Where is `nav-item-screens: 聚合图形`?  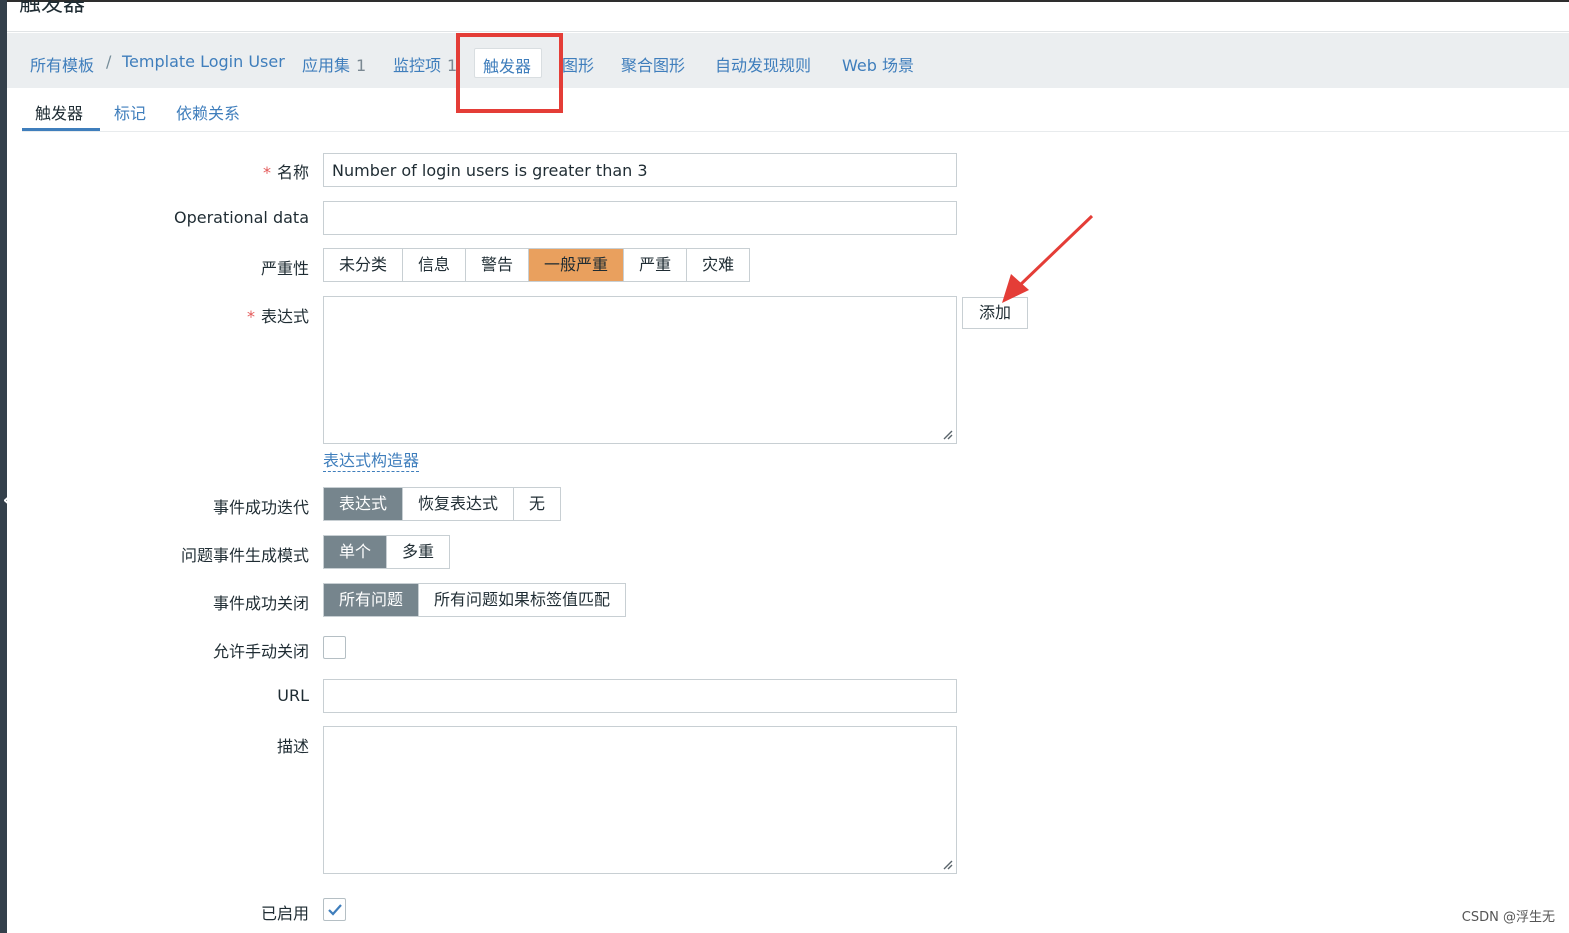
nav-item-screens: 聚合图形 is located at coordinates (653, 64).